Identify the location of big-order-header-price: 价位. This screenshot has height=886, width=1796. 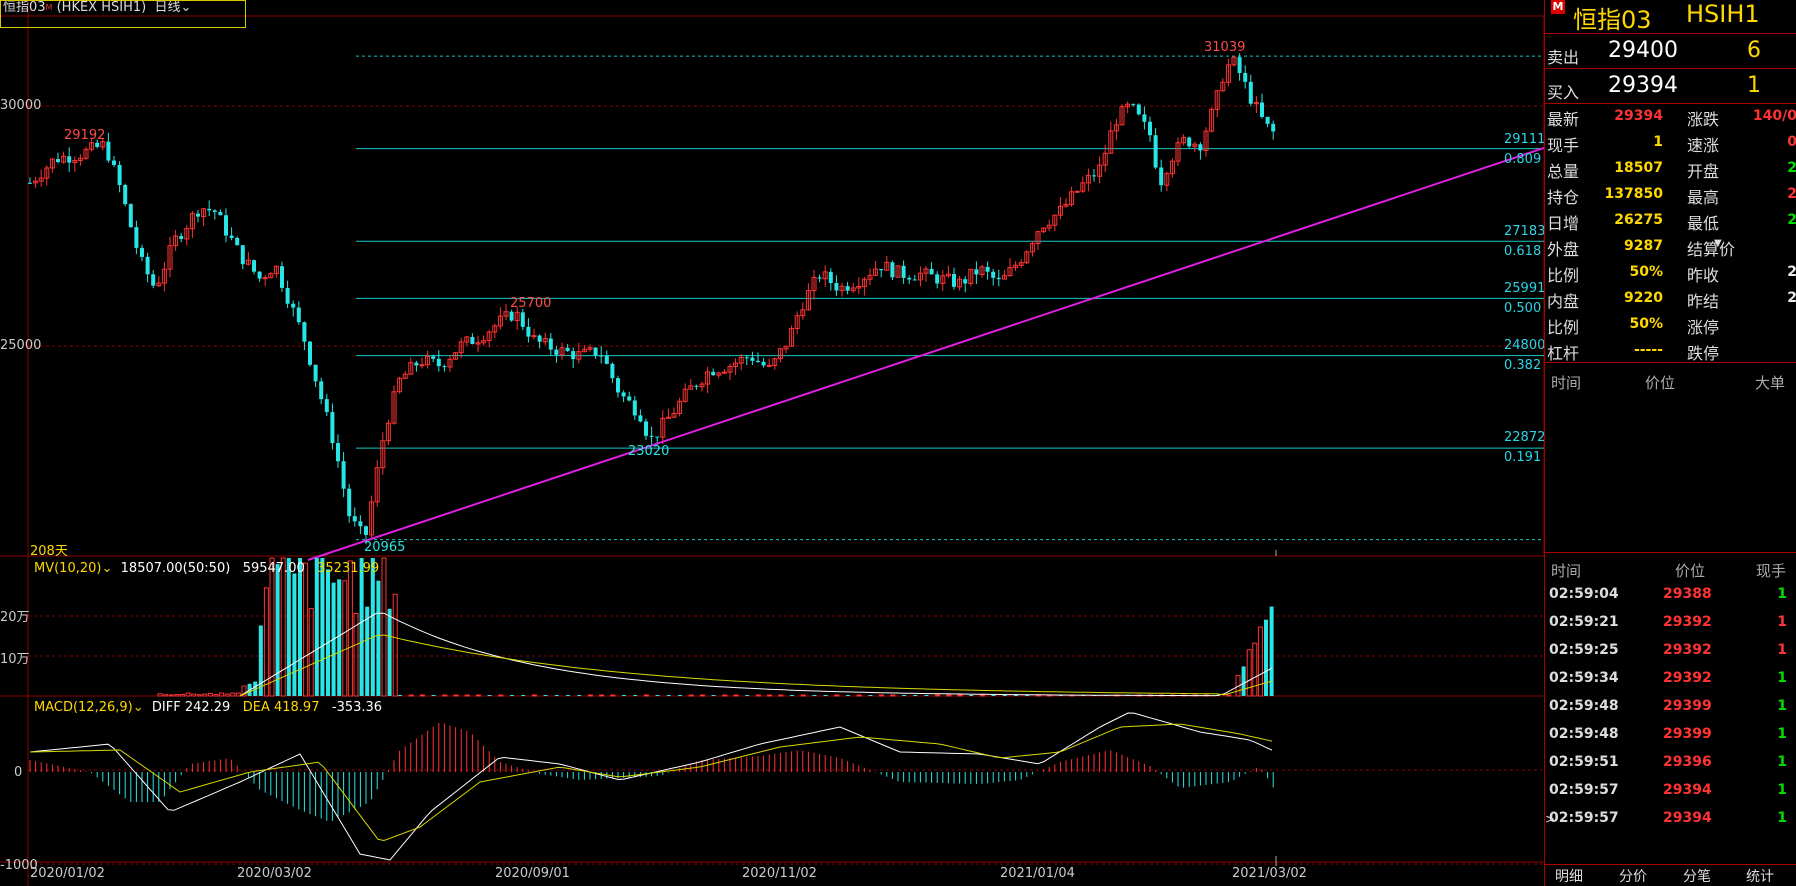
(1660, 383).